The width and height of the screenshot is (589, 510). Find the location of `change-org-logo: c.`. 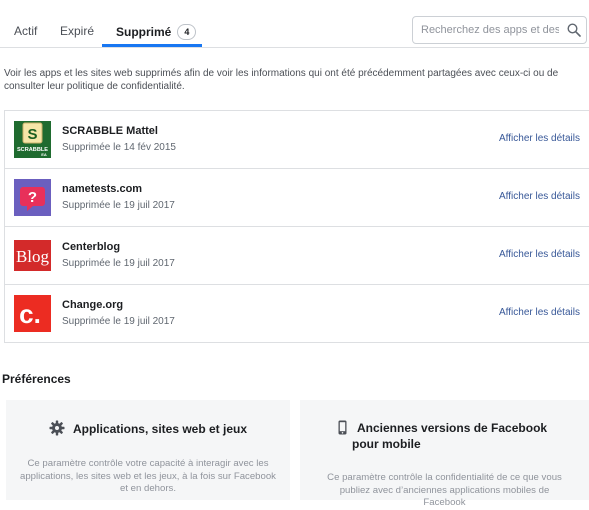

change-org-logo: c. is located at coordinates (32, 313).